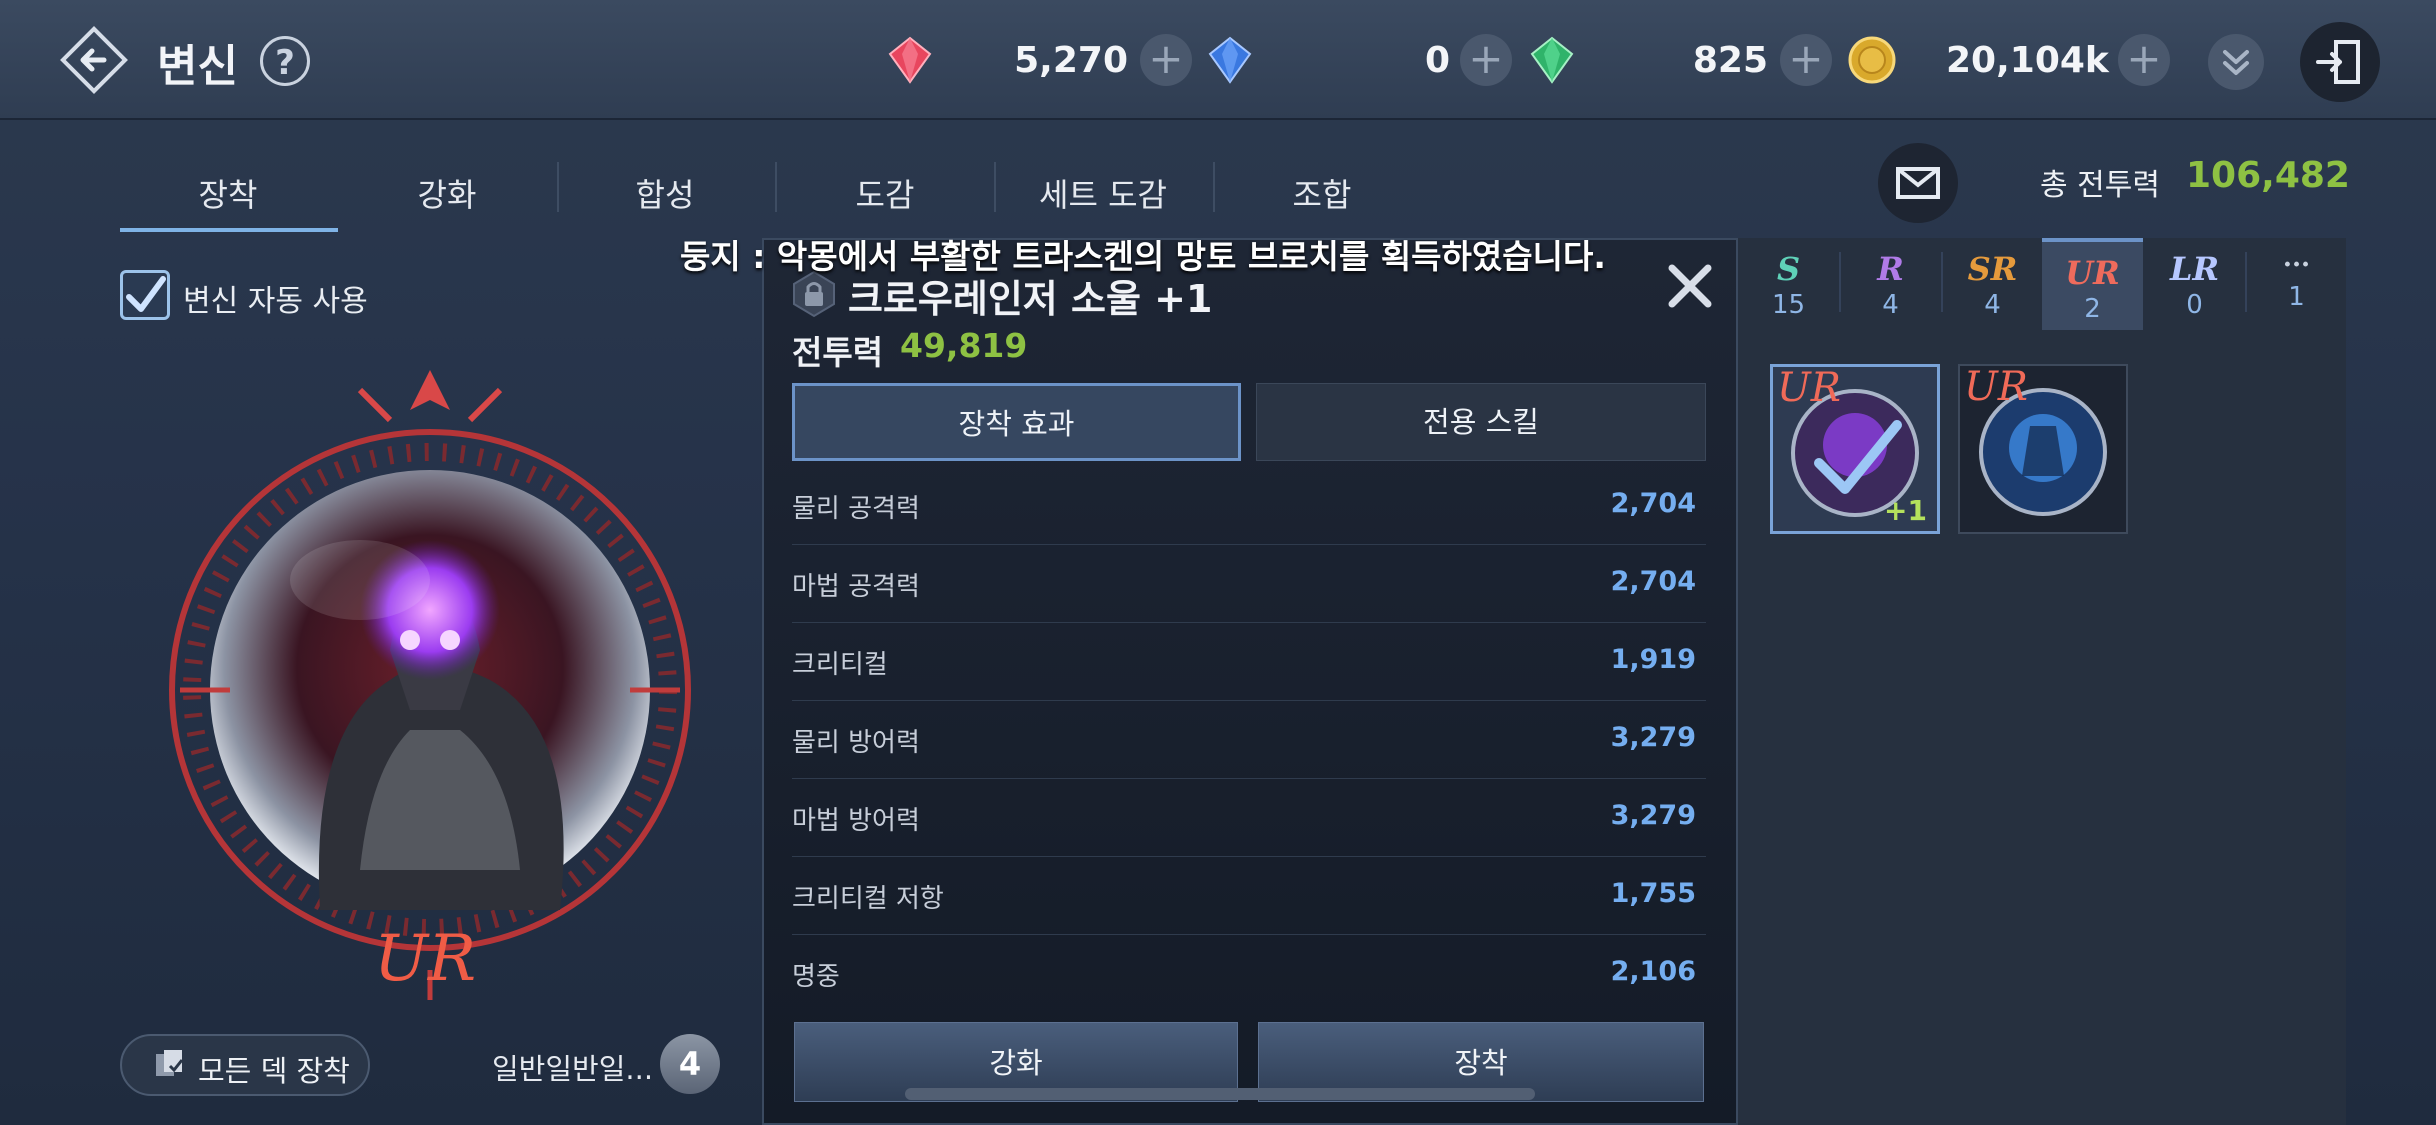 Image resolution: width=2436 pixels, height=1125 pixels. I want to click on mail-icon, so click(1918, 183).